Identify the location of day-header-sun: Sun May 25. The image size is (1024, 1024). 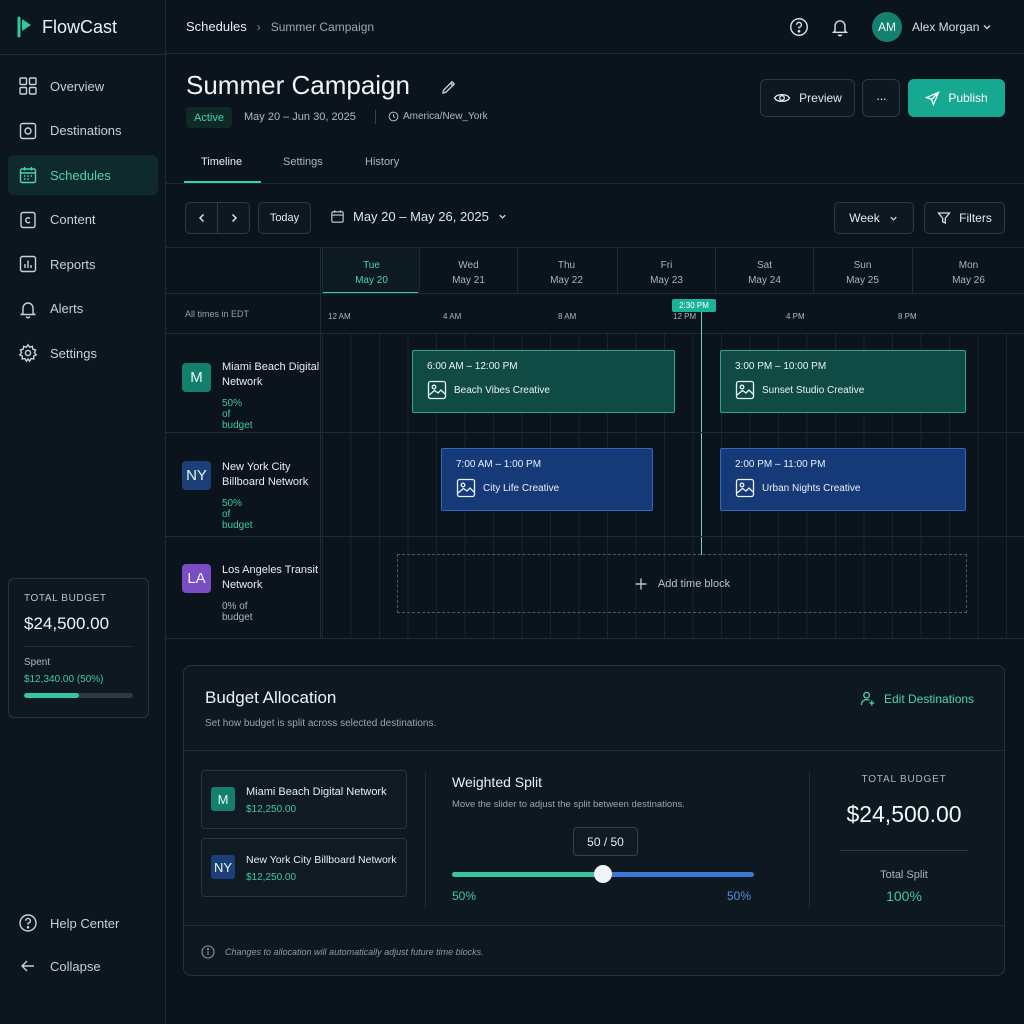
(862, 270).